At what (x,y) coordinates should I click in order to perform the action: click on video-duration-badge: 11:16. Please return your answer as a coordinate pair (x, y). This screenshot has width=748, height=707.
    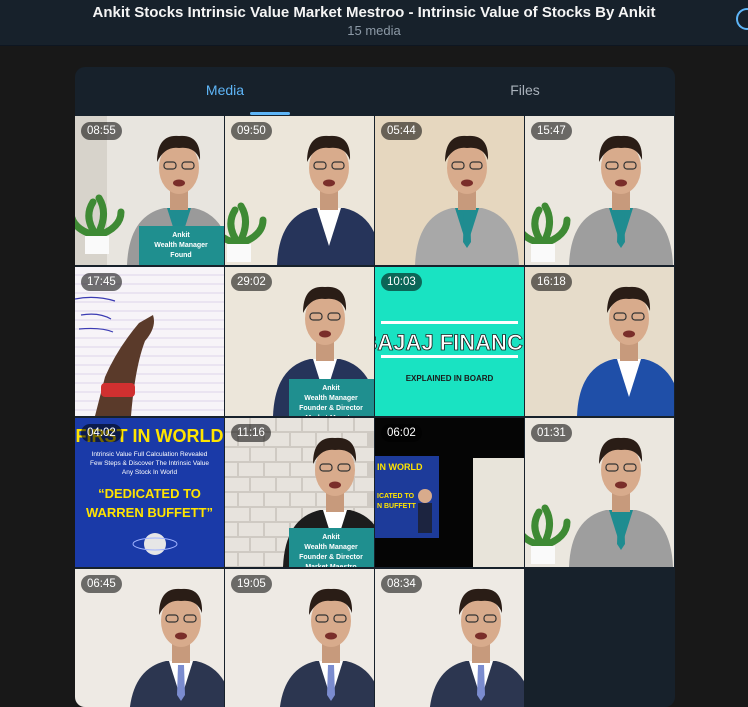
    Looking at the image, I should click on (251, 433).